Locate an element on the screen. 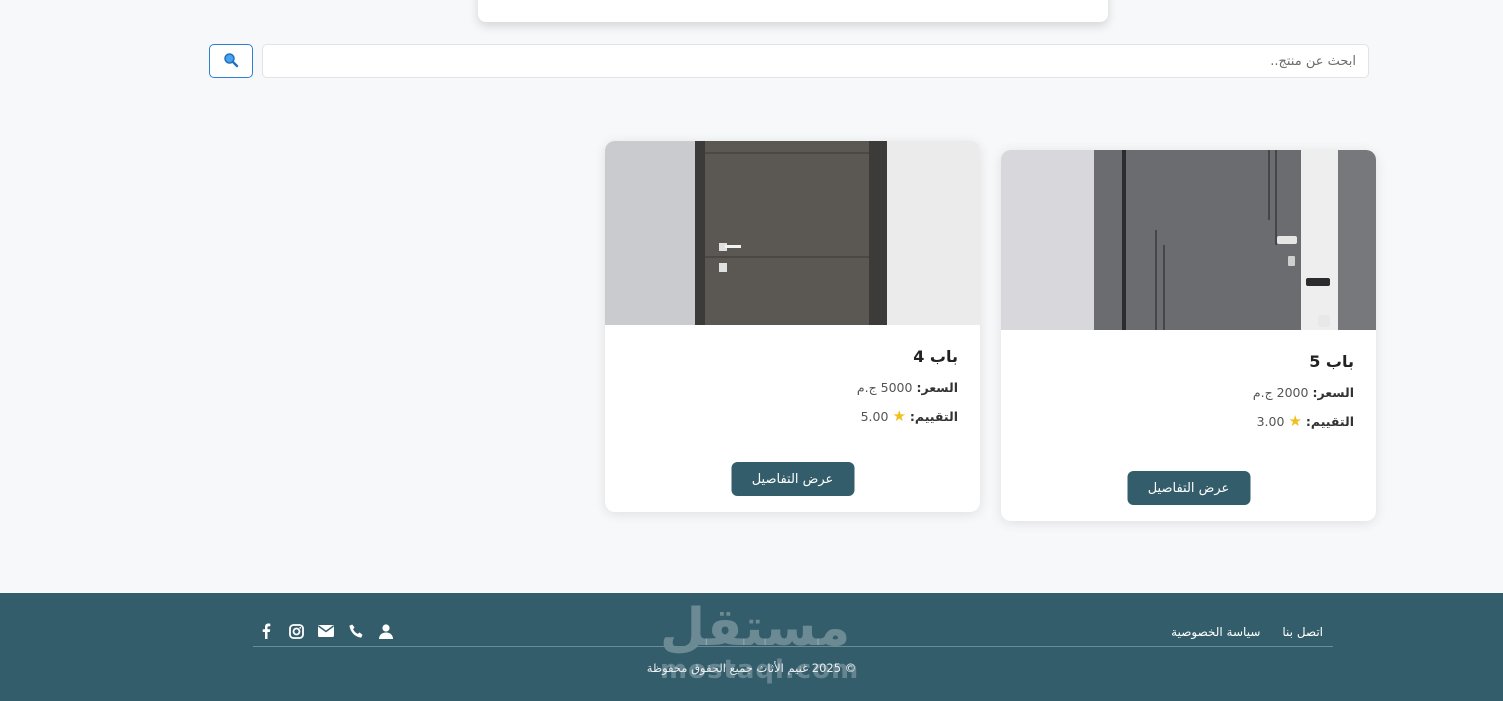 The width and height of the screenshot is (1503, 701). magnifier-icon is located at coordinates (231, 61).